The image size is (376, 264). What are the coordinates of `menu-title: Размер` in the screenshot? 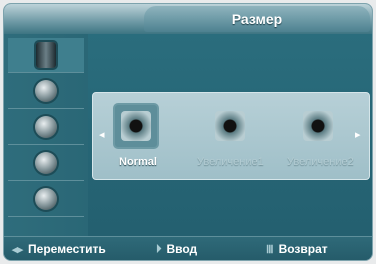 It's located at (257, 19).